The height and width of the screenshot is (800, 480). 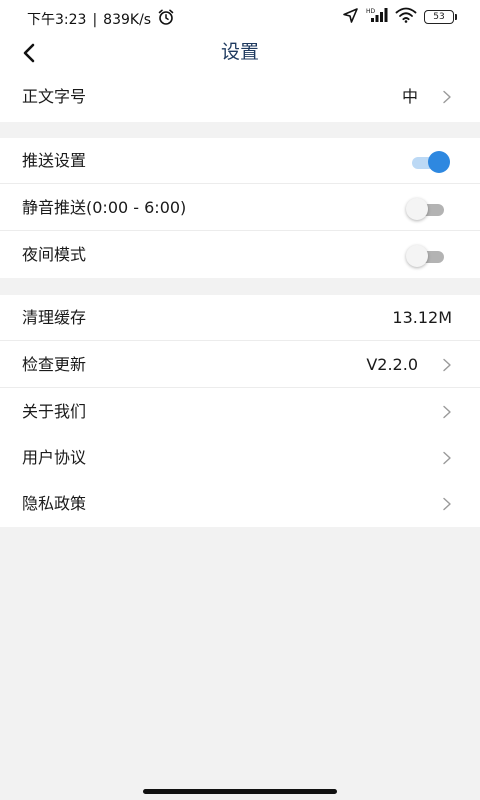 I want to click on cache-size-value: 13.12M, so click(x=422, y=317).